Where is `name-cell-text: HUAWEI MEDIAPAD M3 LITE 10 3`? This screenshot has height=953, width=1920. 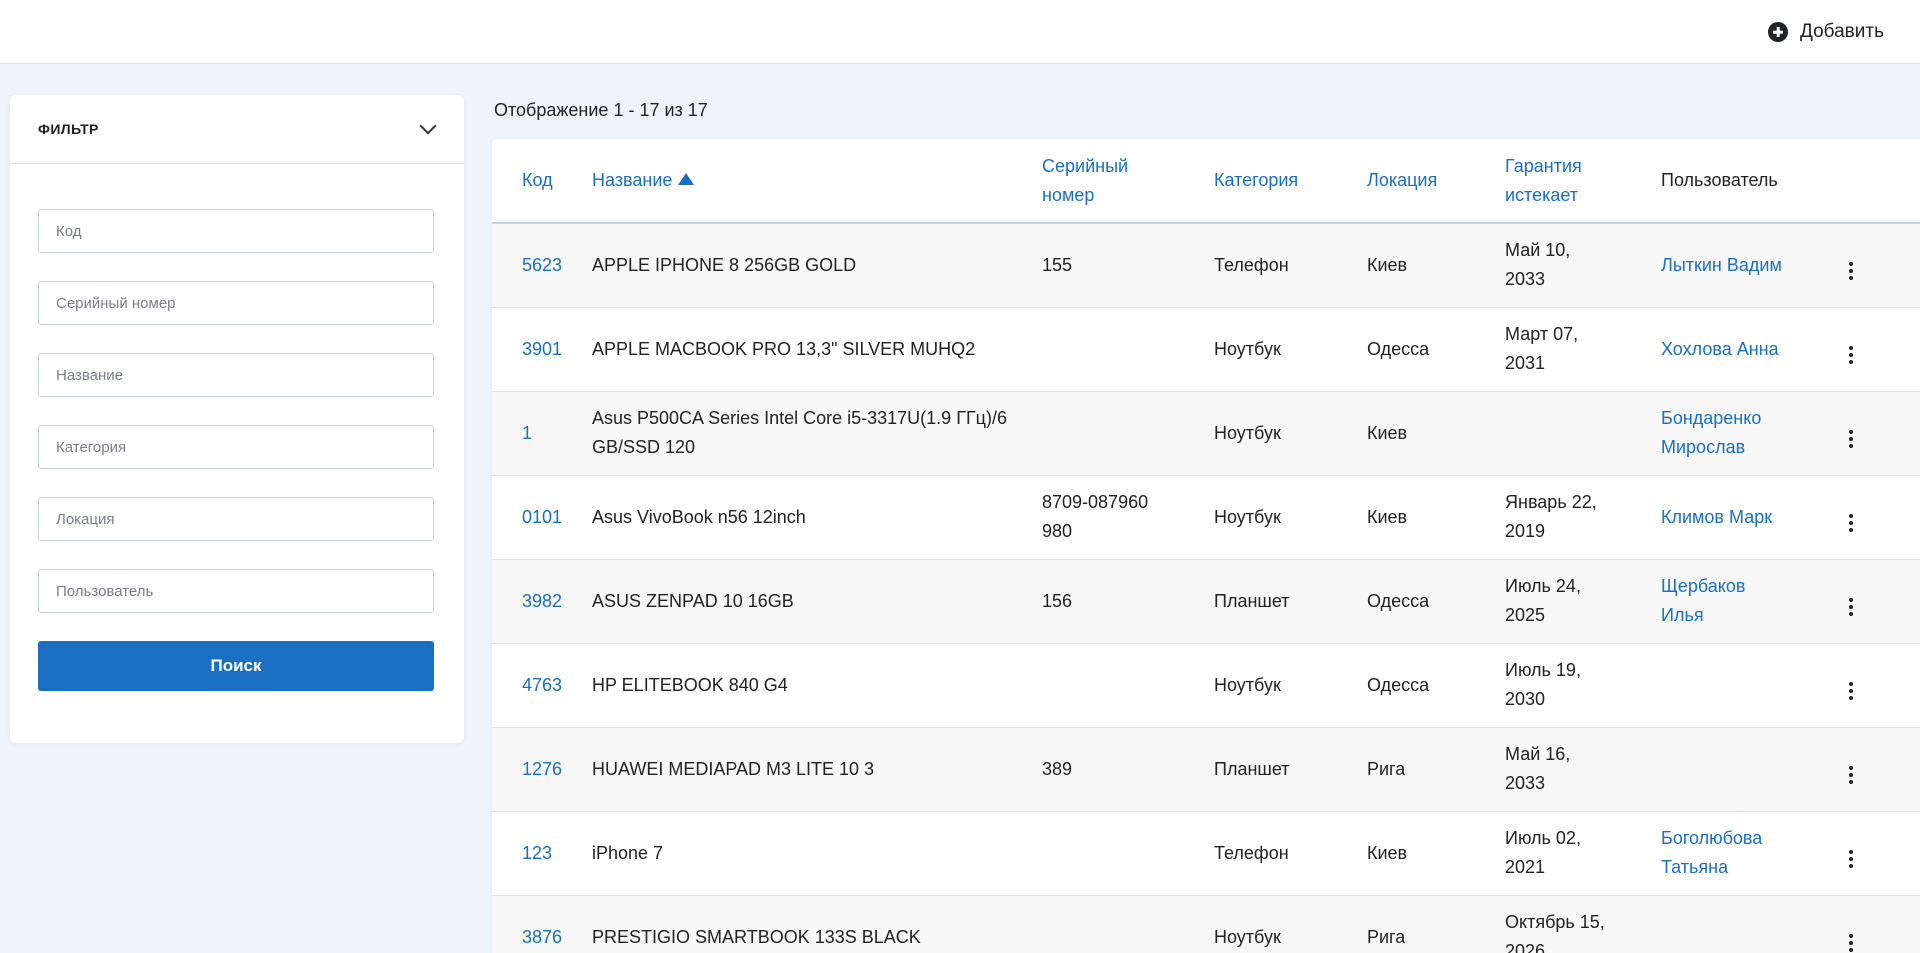 name-cell-text: HUAWEI MEDIAPAD M3 LITE 10 3 is located at coordinates (733, 768).